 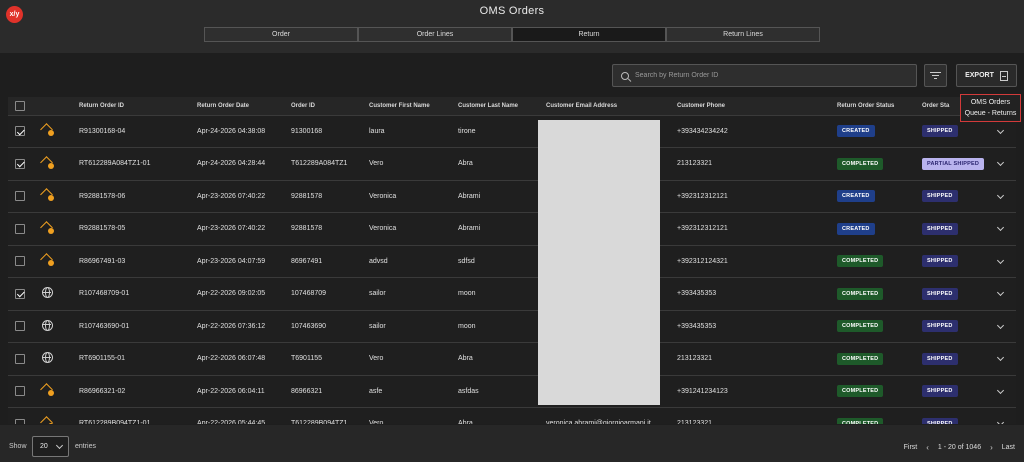 I want to click on col-customer-last-name: Customer Last Name, so click(x=502, y=106).